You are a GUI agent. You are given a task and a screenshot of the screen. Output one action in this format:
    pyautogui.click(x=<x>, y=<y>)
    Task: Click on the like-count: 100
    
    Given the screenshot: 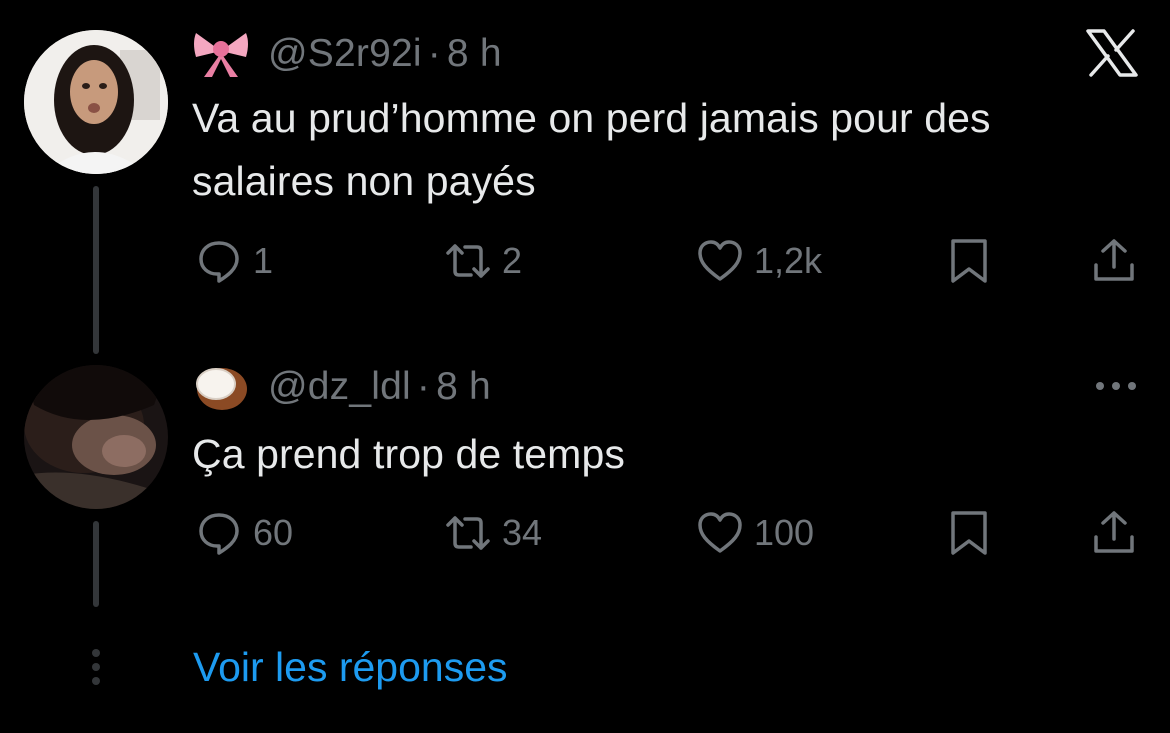 What is the action you would take?
    pyautogui.click(x=784, y=532)
    